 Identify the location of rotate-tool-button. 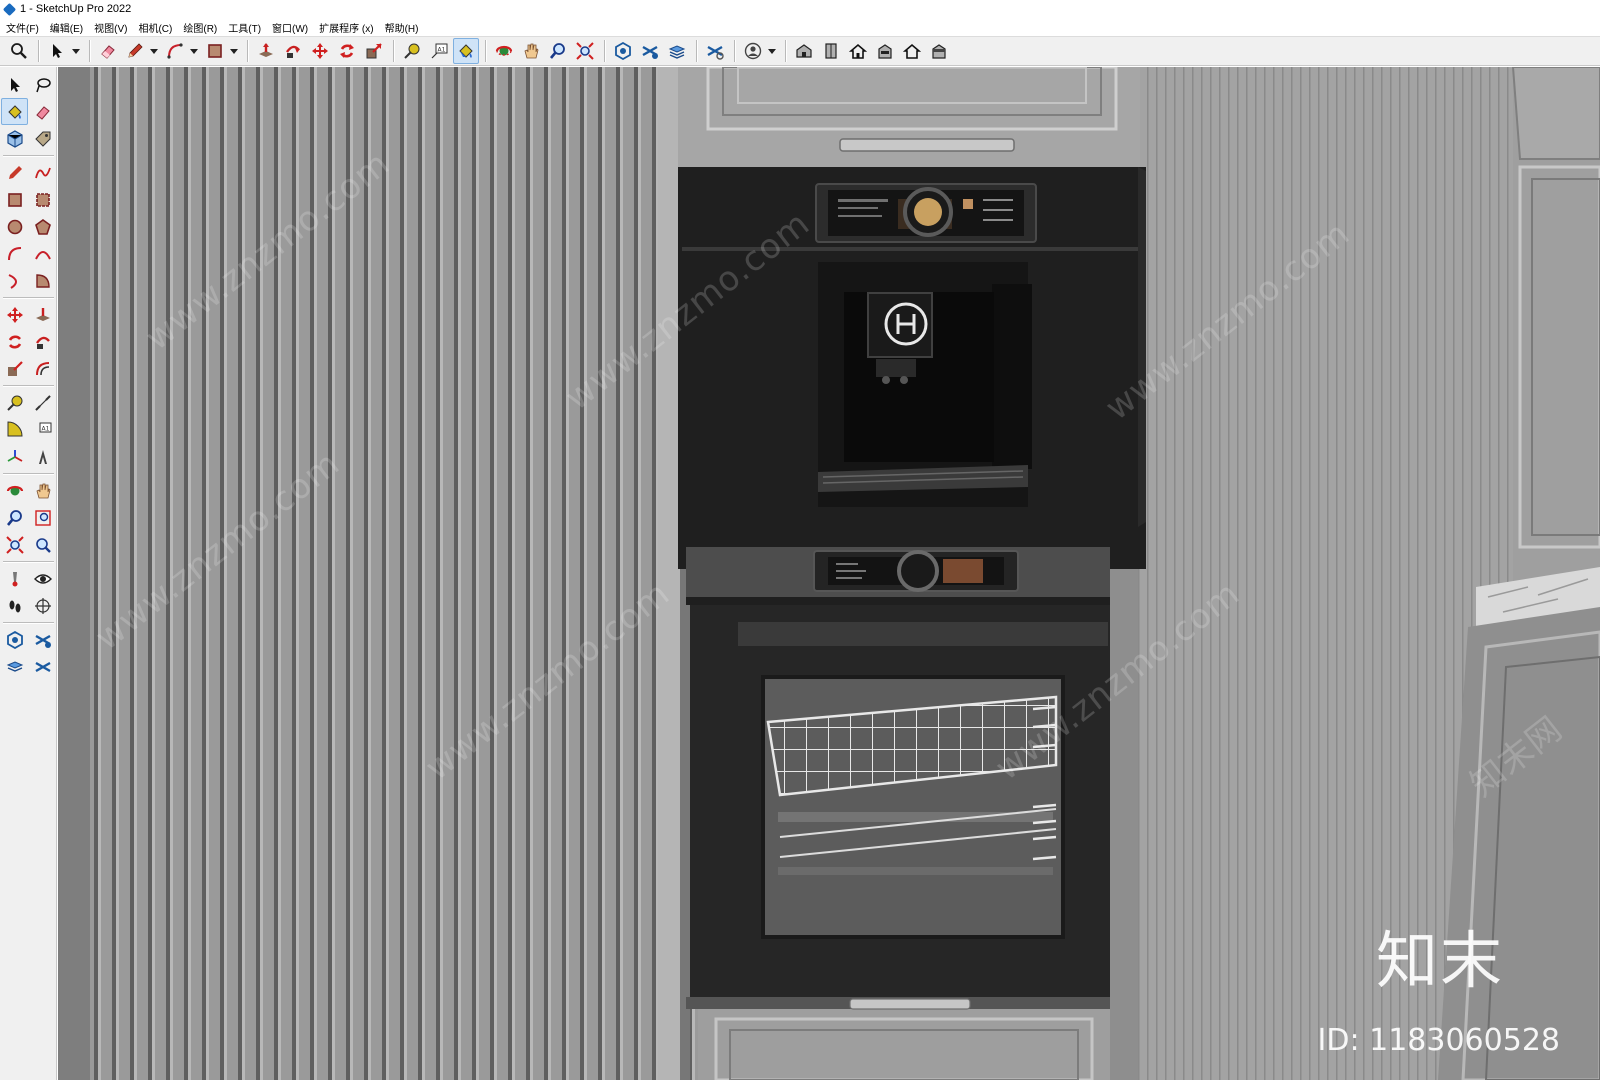
(347, 51).